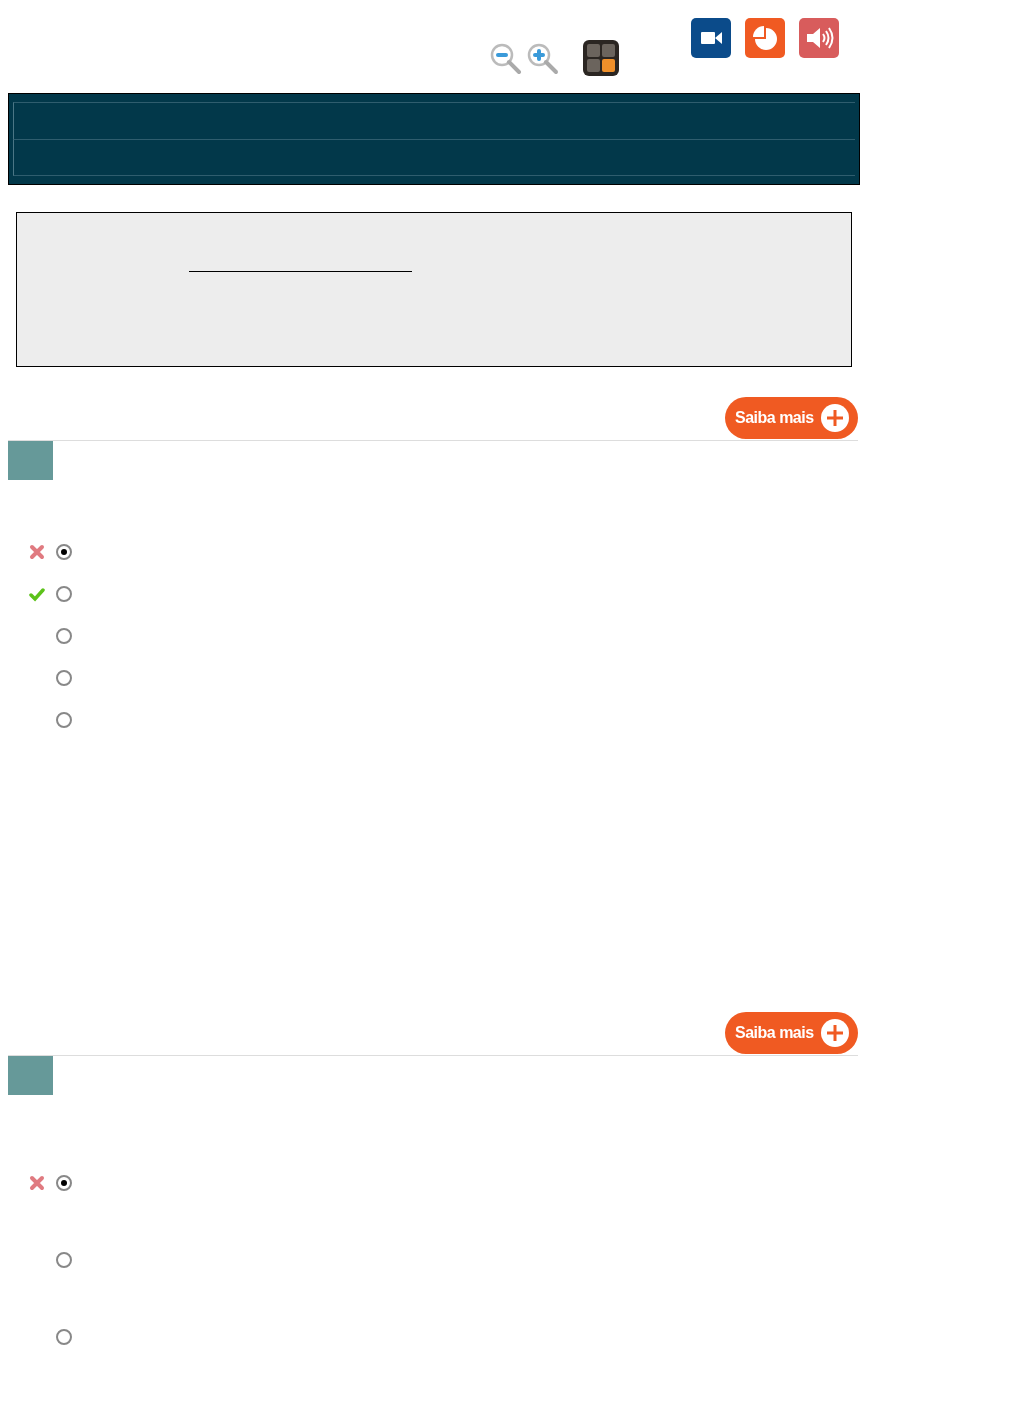  What do you see at coordinates (765, 38) in the screenshot?
I see `pie-chart-icon` at bounding box center [765, 38].